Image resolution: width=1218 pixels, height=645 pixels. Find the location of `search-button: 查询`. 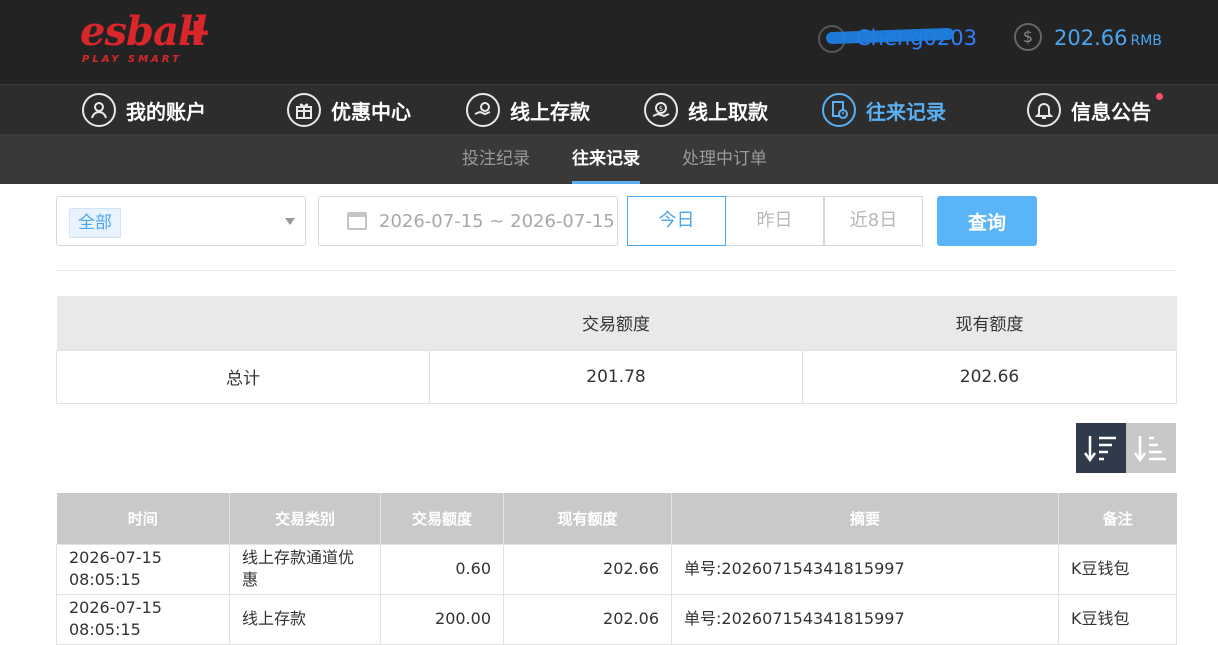

search-button: 查询 is located at coordinates (987, 221).